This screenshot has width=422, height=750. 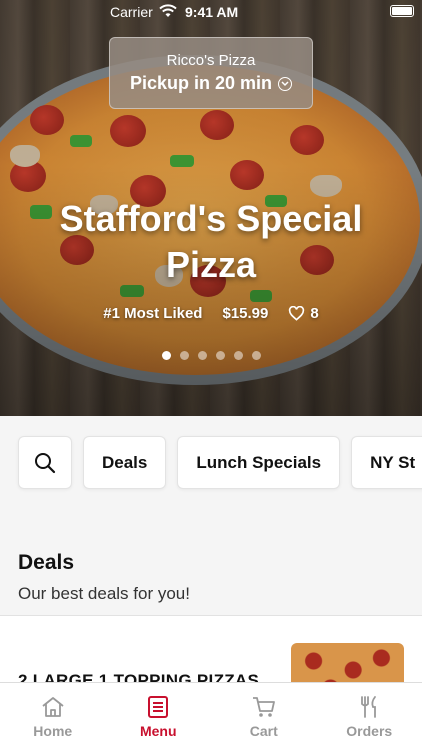 I want to click on tab-cart-label: Cart, so click(x=263, y=731).